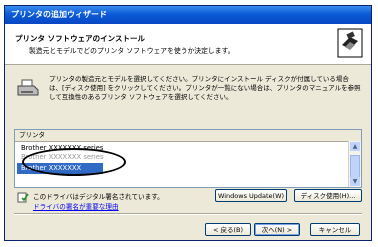 This screenshot has height=247, width=378. I want to click on printer-icon, so click(28, 87).